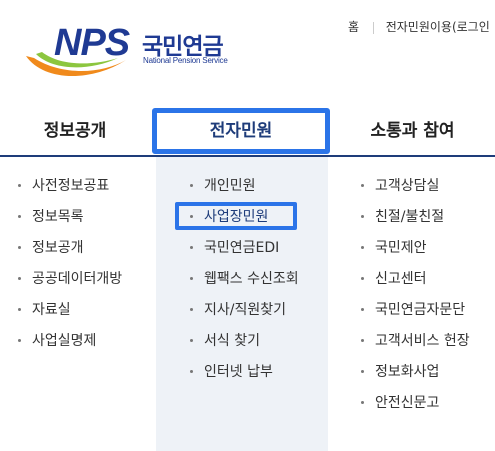  I want to click on tab-info-disclosure: 정보공개, so click(75, 131).